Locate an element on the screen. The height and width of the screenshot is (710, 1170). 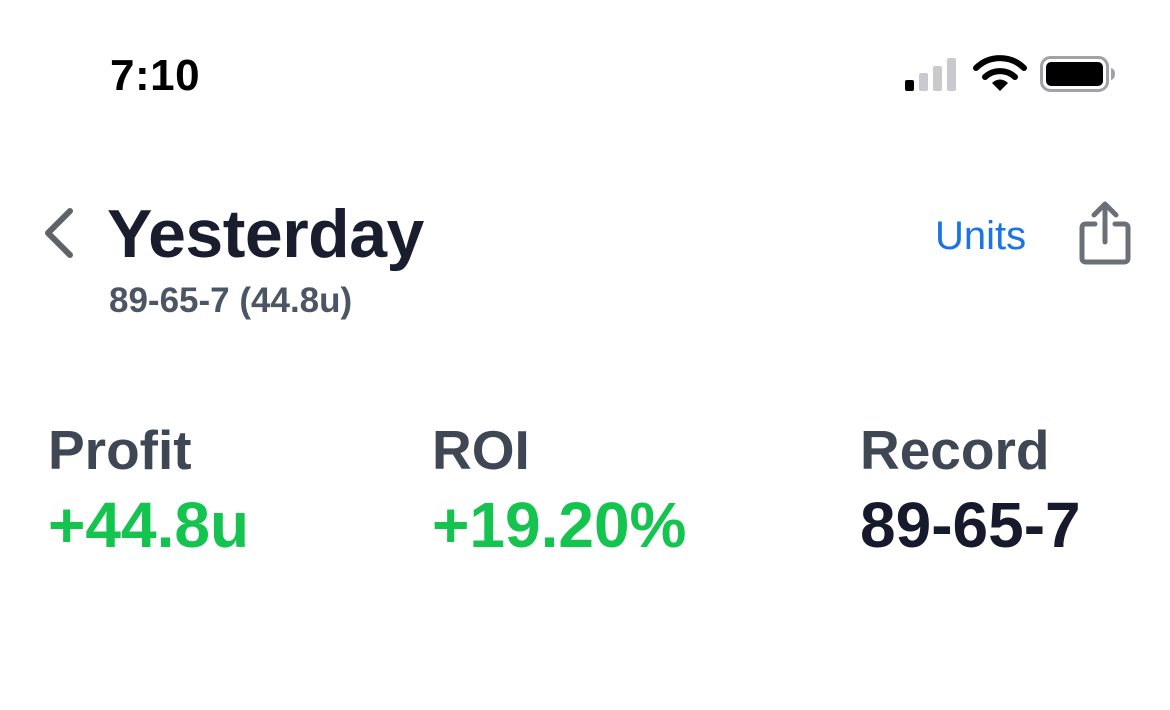
record-label: Record is located at coordinates (955, 450).